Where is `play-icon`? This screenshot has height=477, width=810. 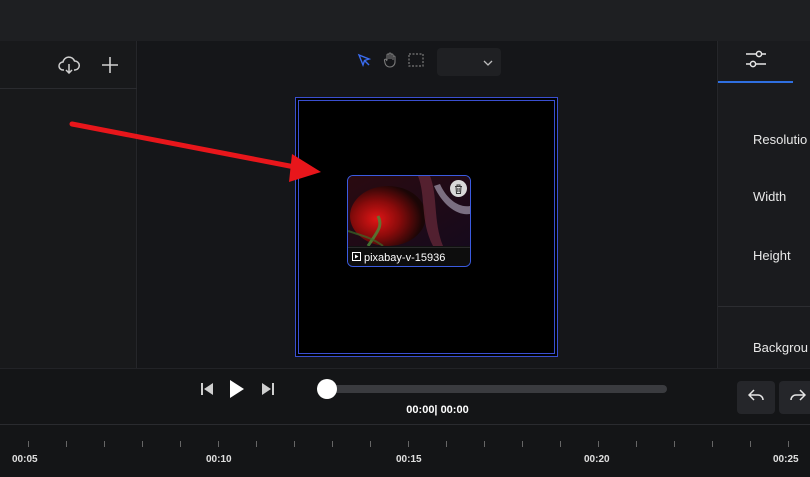 play-icon is located at coordinates (237, 389).